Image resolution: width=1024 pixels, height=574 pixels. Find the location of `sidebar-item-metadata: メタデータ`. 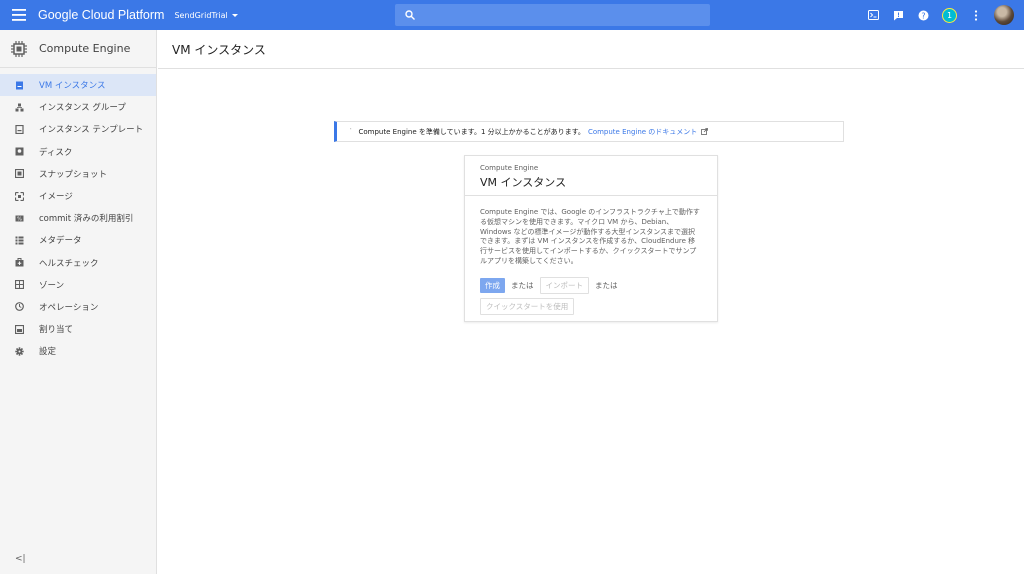

sidebar-item-metadata: メタデータ is located at coordinates (78, 240).